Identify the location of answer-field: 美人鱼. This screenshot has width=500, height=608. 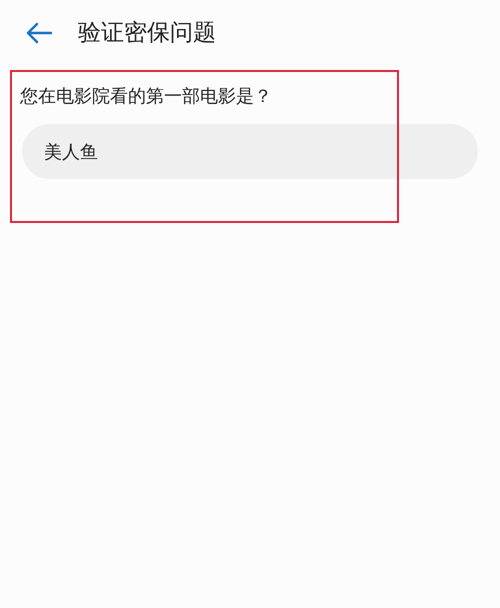
(250, 151).